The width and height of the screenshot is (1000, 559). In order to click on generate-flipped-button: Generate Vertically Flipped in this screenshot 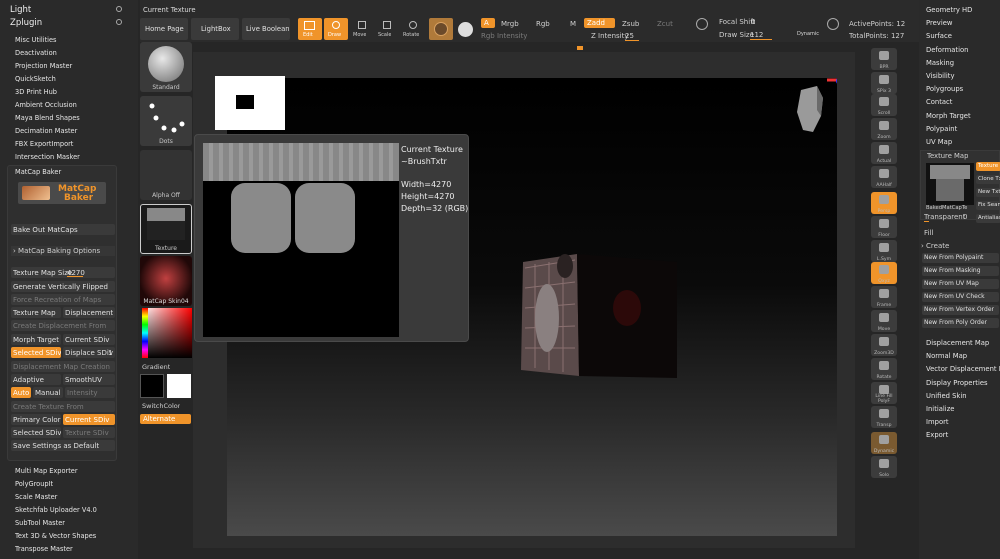, I will do `click(63, 286)`.